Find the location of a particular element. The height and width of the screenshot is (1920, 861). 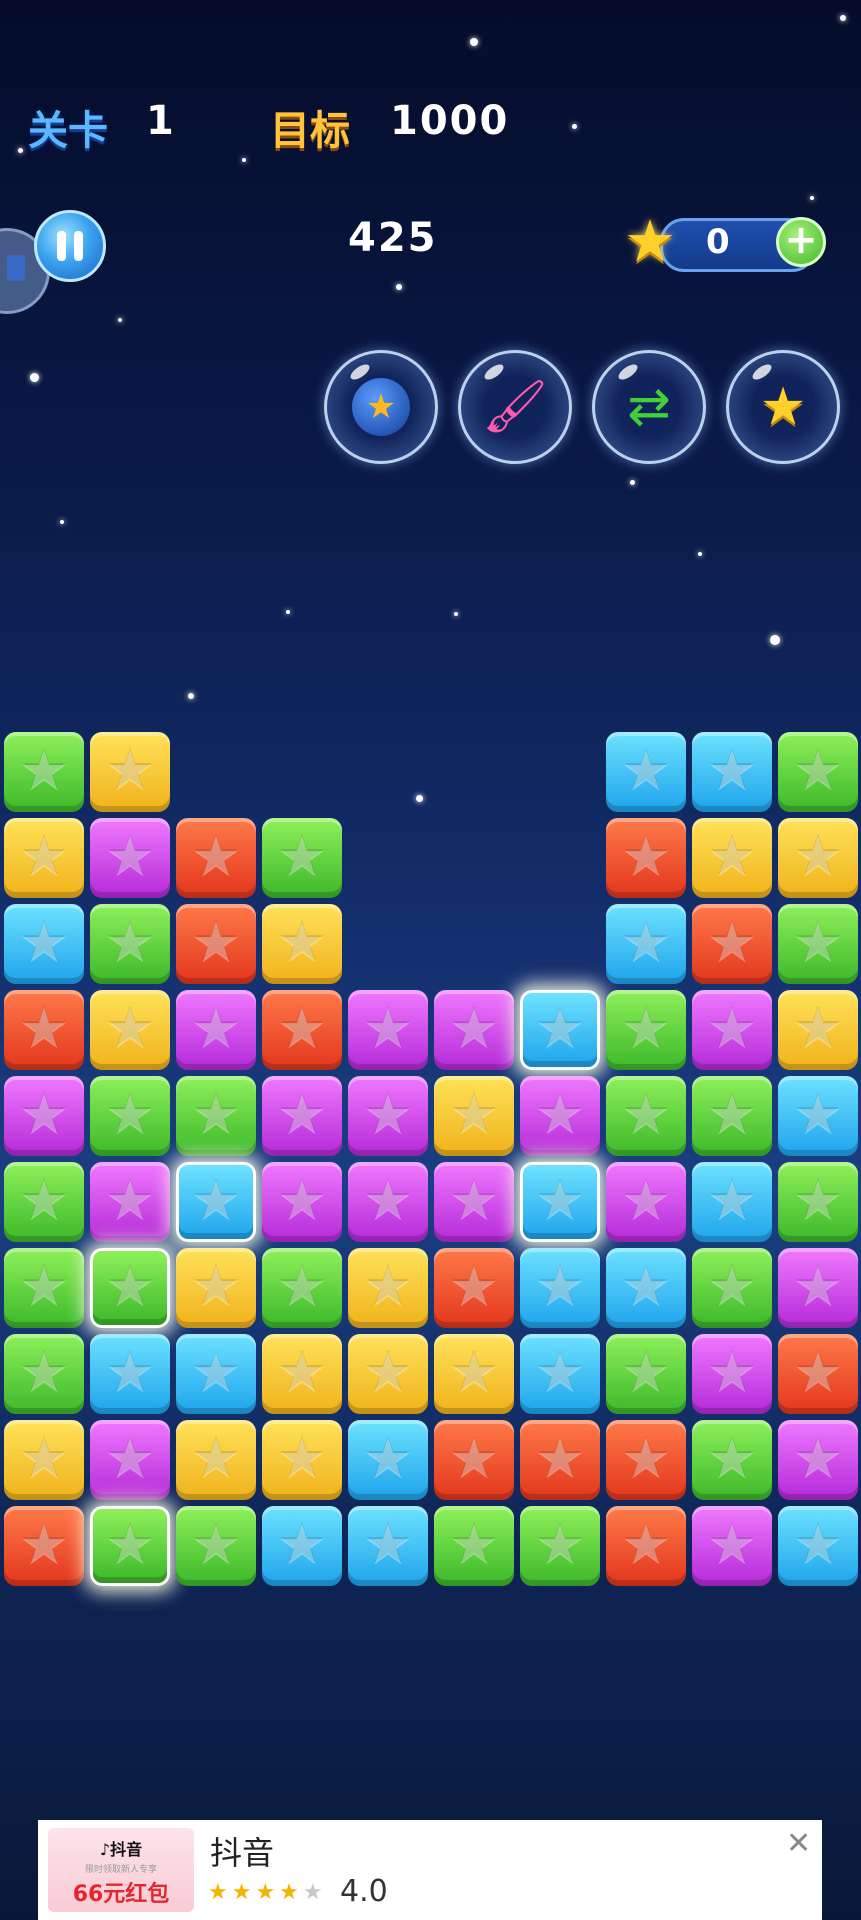

star-icon: ★ is located at coordinates (302, 1373).